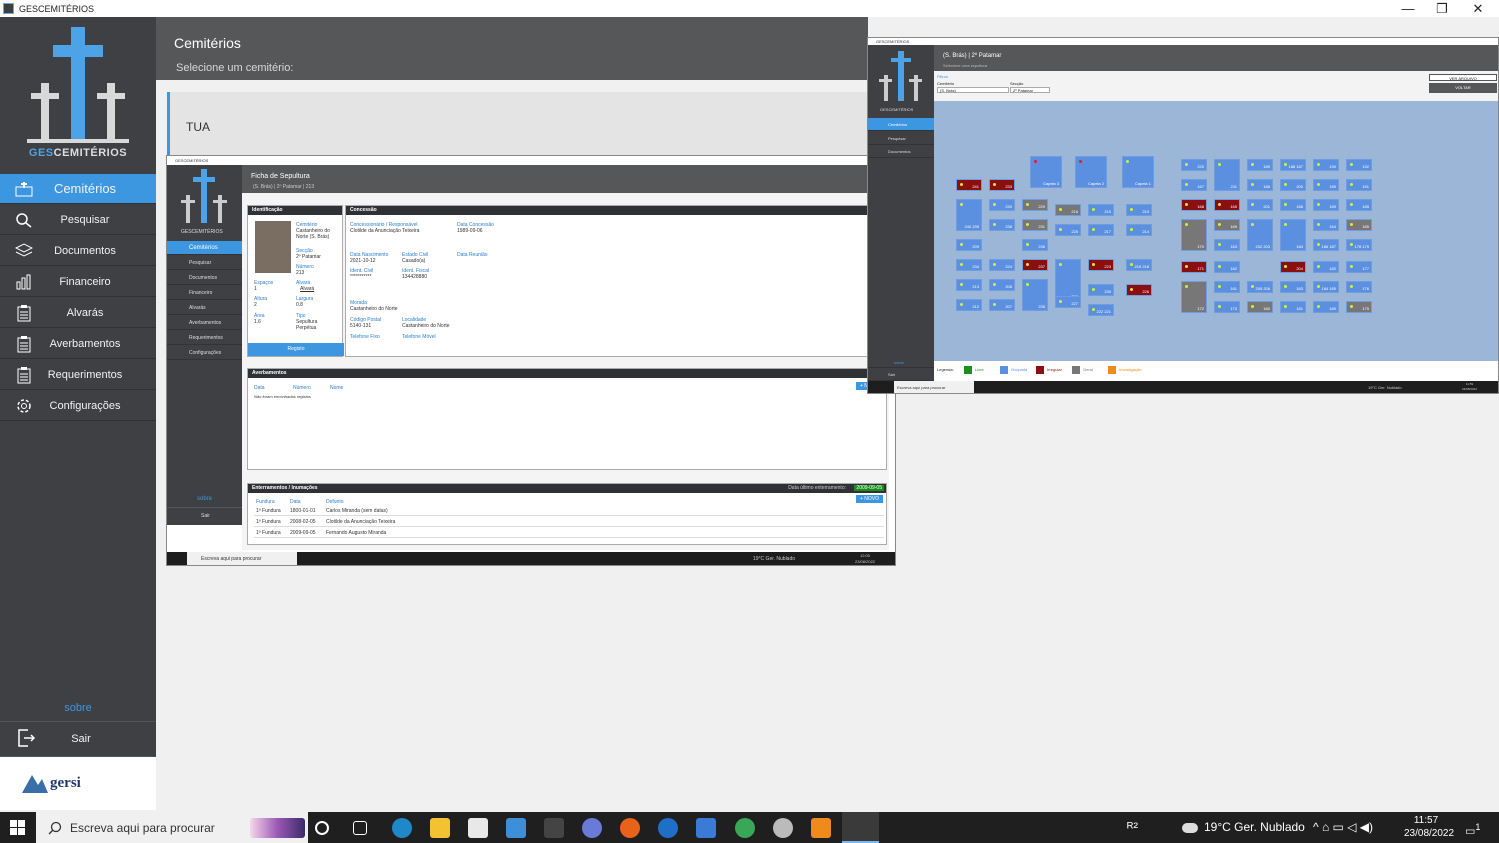  I want to click on grave-plot: 237, so click(1035, 265).